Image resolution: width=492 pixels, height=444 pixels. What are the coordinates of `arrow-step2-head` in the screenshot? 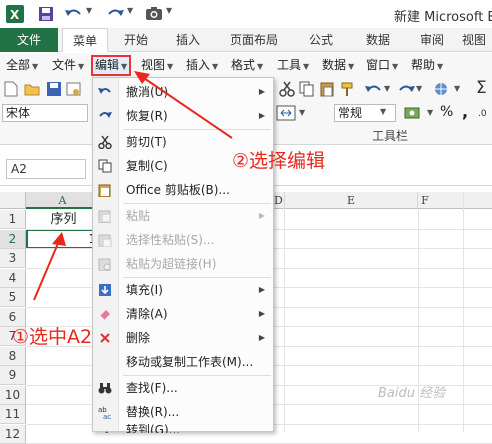 It's located at (142, 77).